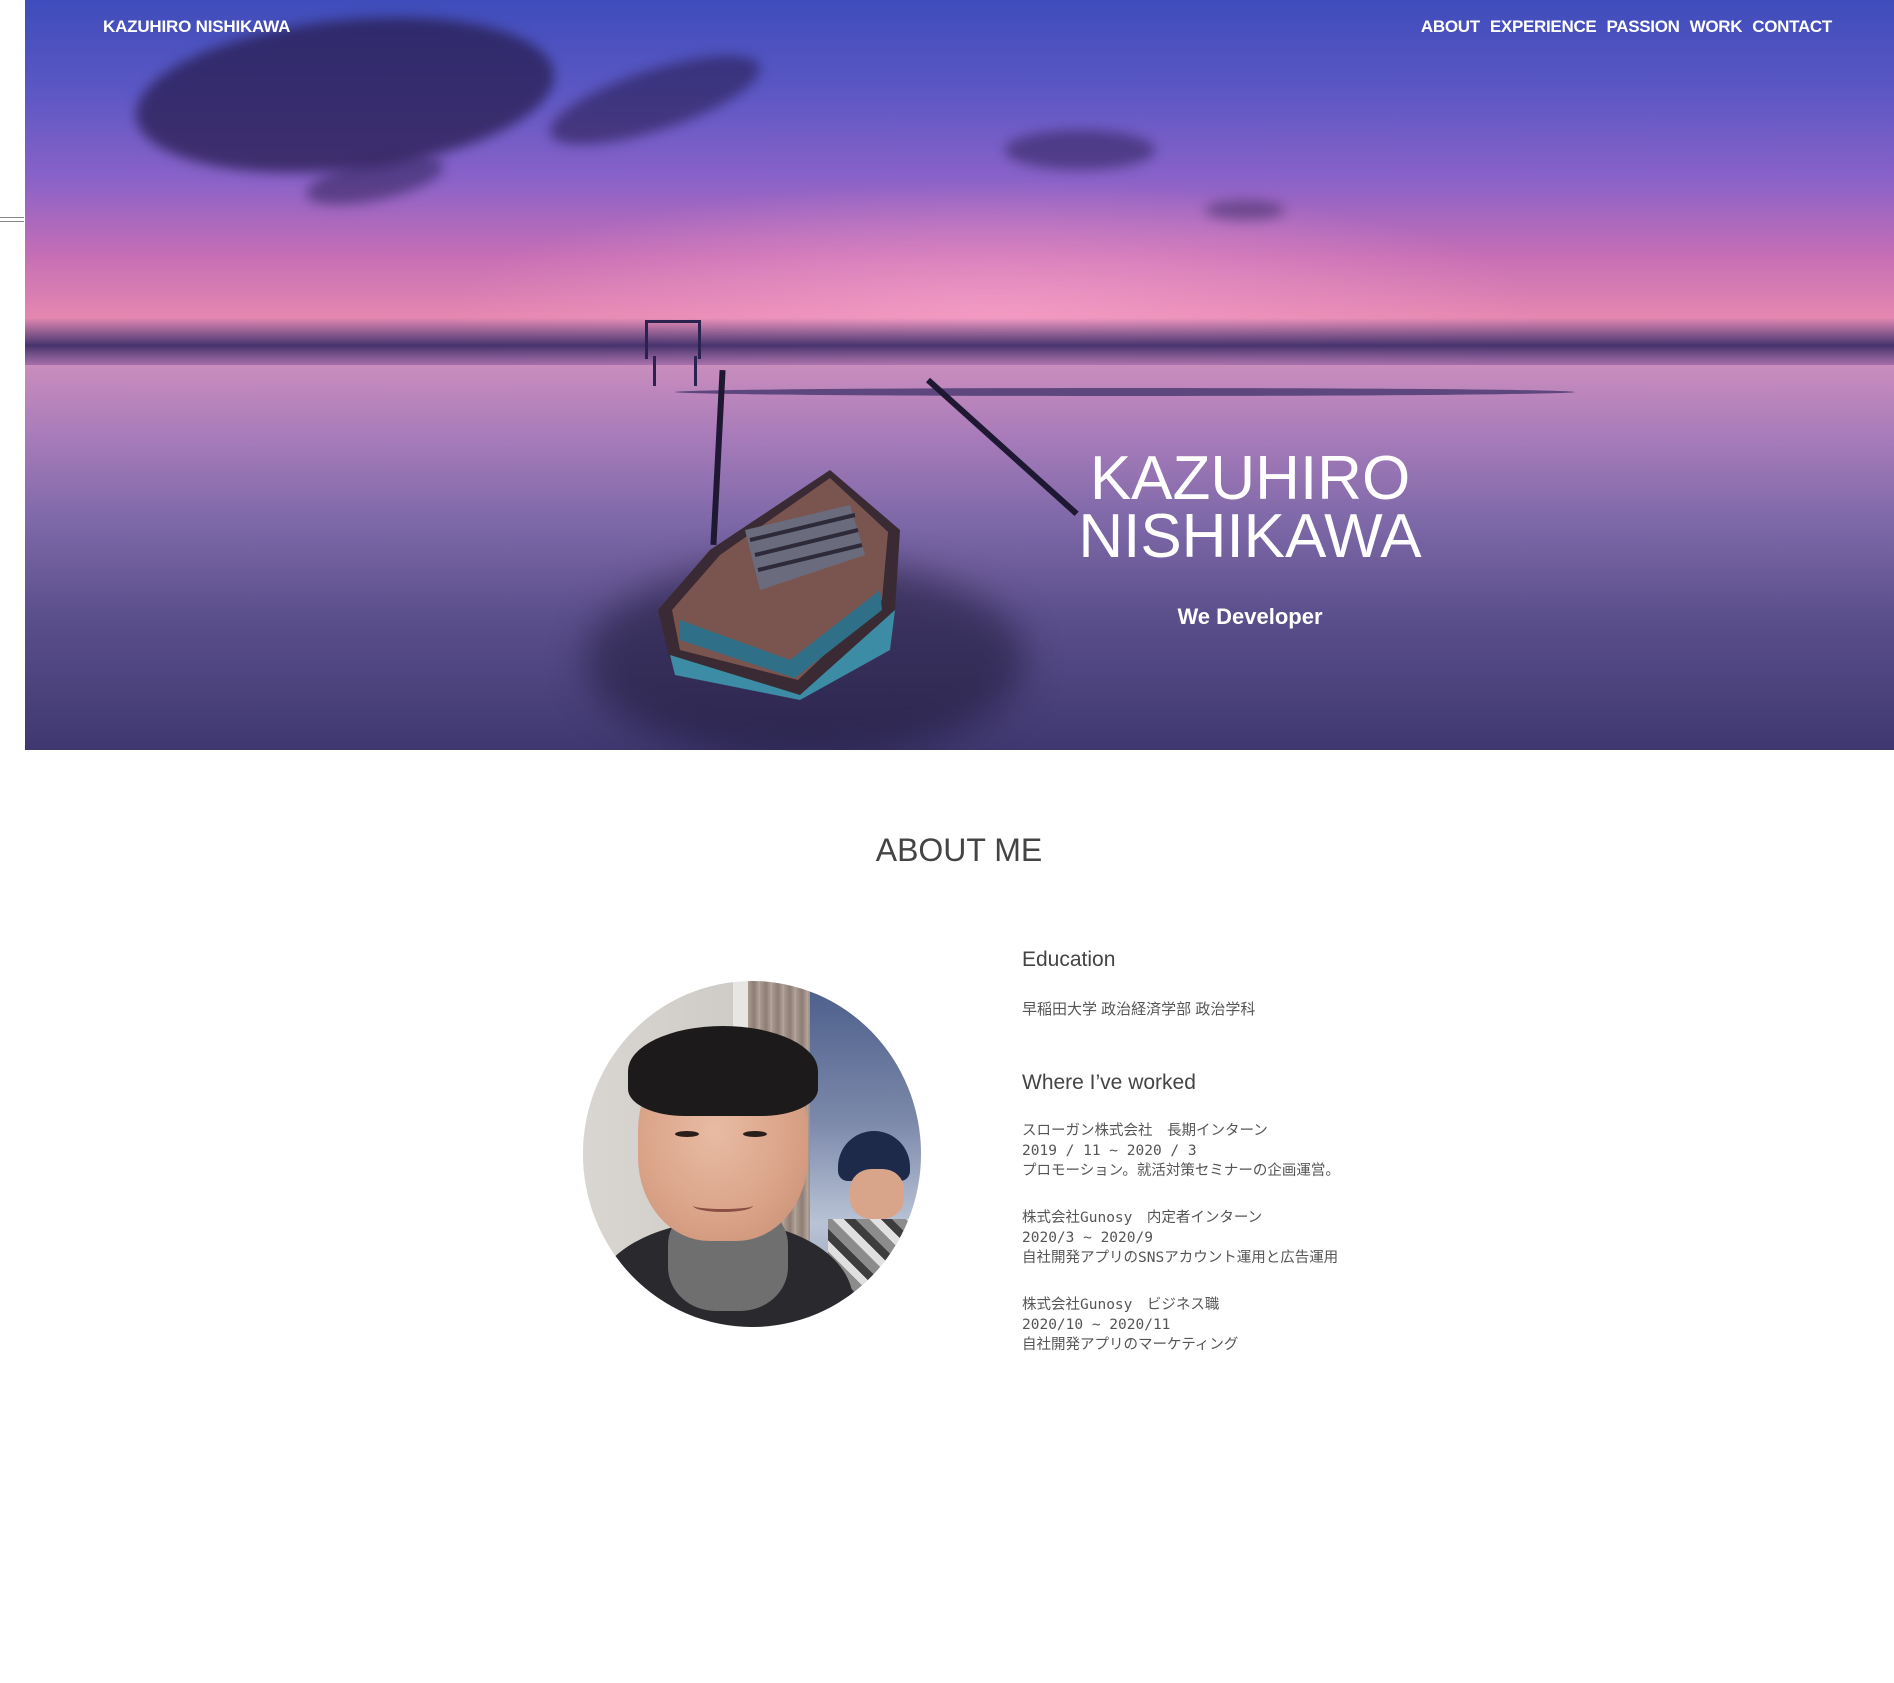 Image resolution: width=1894 pixels, height=1683 pixels. What do you see at coordinates (1543, 27) in the screenshot?
I see `nav-experience: EXPERIENCE` at bounding box center [1543, 27].